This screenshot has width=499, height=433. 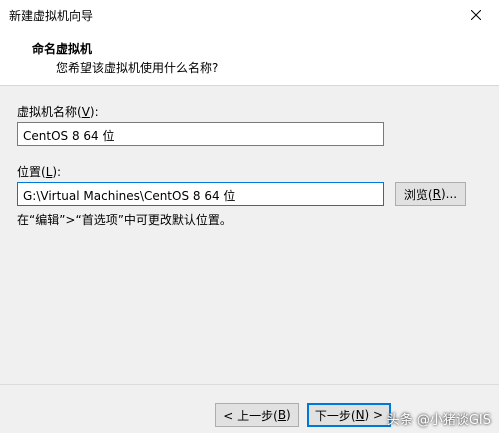 I want to click on footer-divider, so click(x=249, y=384).